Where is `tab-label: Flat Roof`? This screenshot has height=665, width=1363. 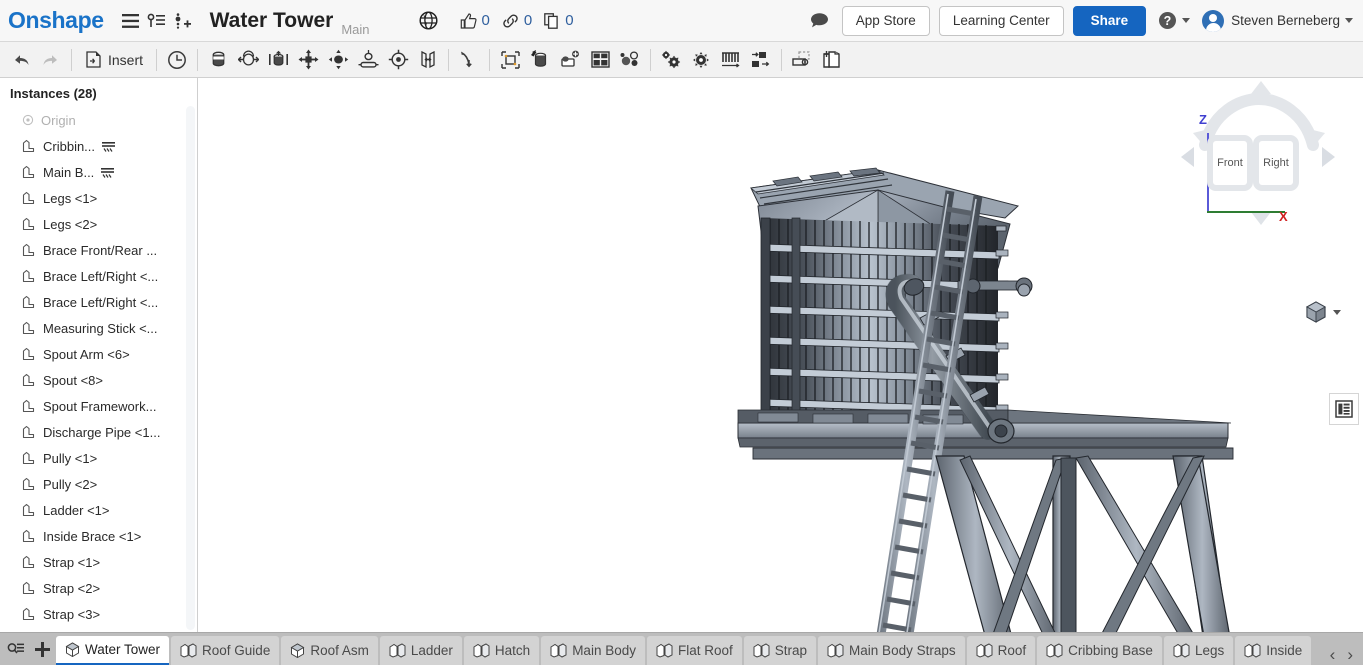 tab-label: Flat Roof is located at coordinates (705, 650).